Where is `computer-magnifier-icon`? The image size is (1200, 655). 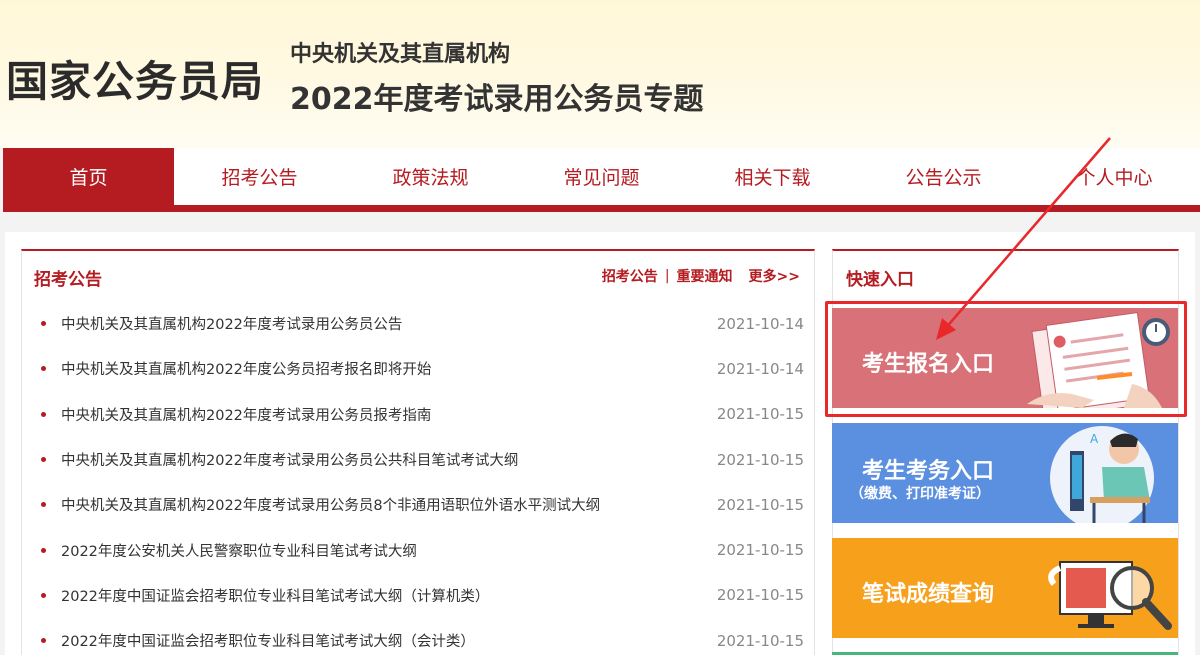
computer-magnifier-icon is located at coordinates (1110, 595).